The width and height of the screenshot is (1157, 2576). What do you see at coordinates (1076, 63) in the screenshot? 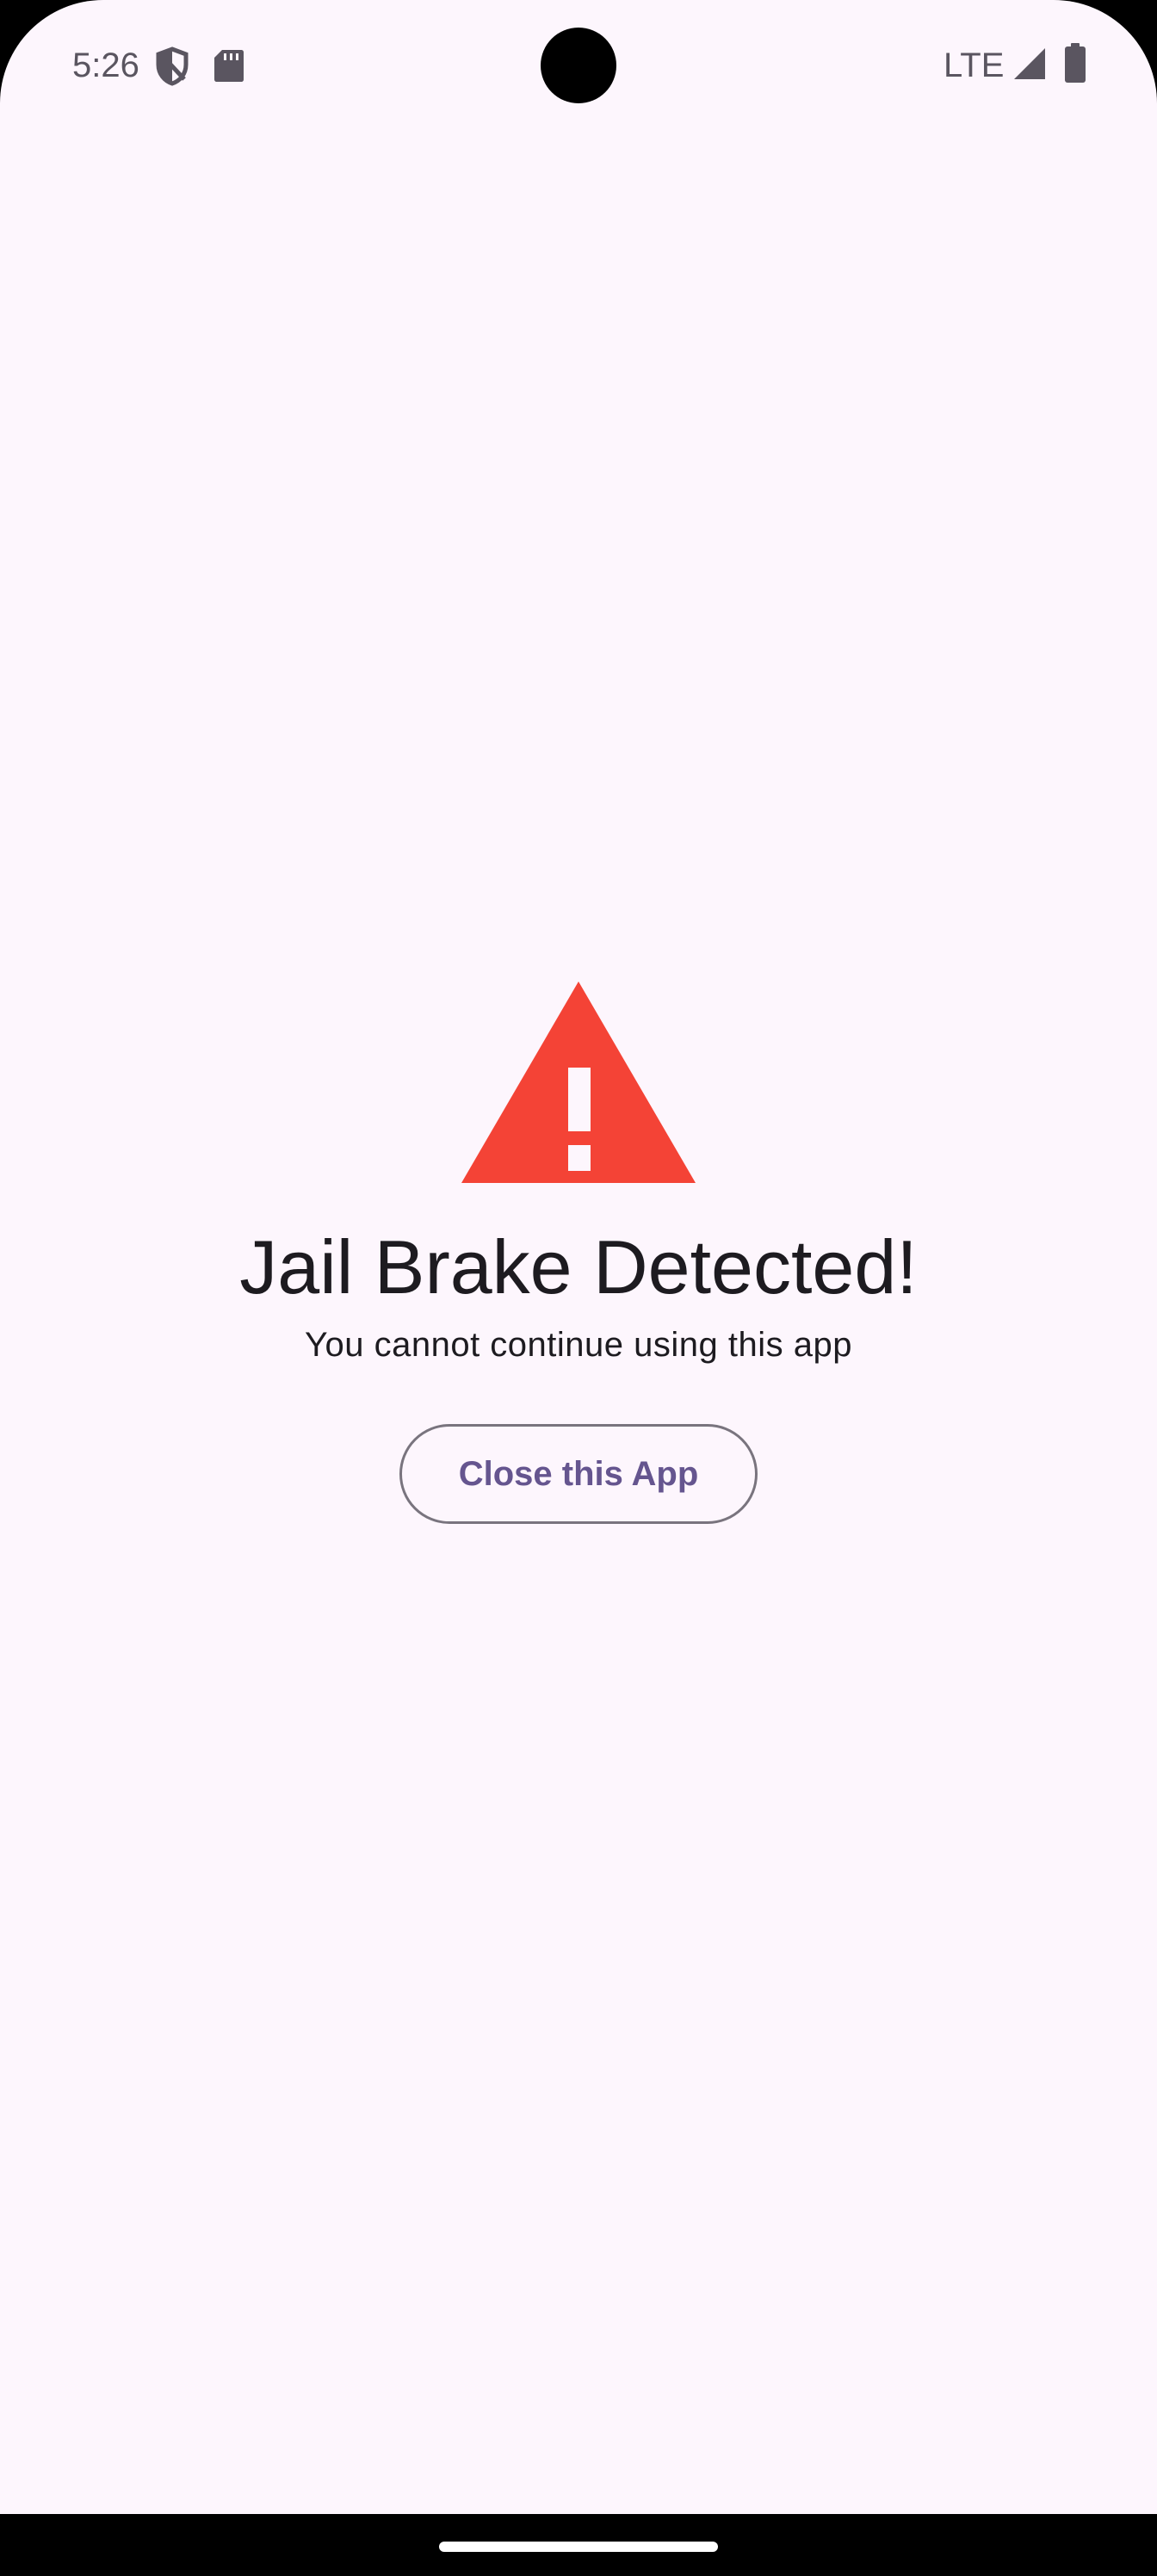
I see `battery-icon` at bounding box center [1076, 63].